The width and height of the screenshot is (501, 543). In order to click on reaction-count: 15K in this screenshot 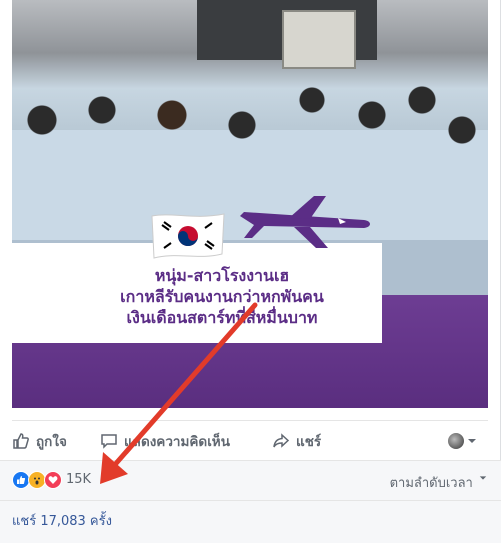, I will do `click(78, 479)`.